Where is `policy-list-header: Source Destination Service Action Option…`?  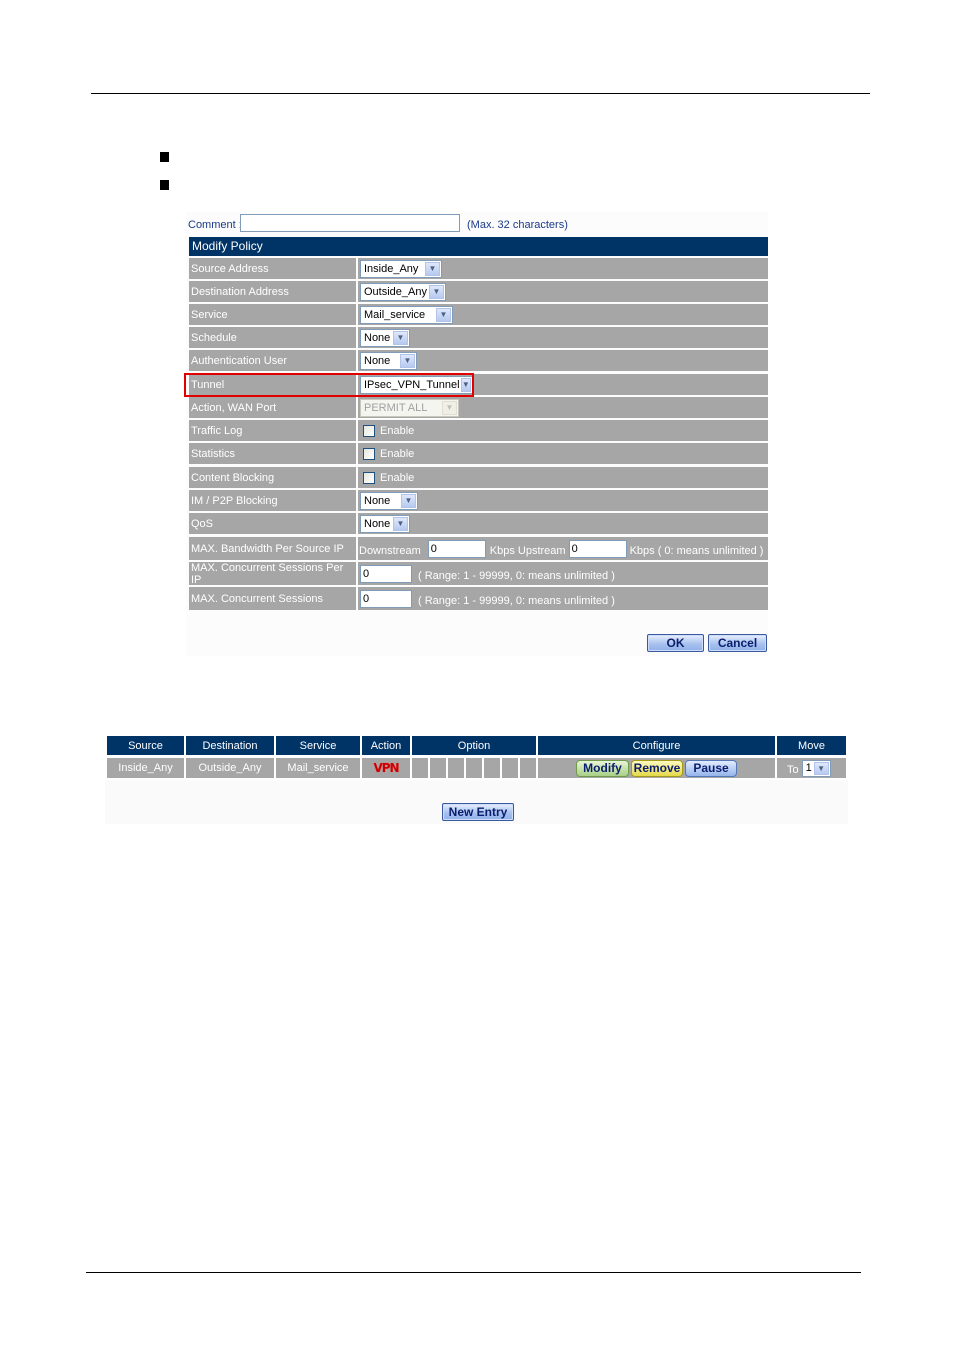
policy-list-header: Source Destination Service Action Option… is located at coordinates (476, 745).